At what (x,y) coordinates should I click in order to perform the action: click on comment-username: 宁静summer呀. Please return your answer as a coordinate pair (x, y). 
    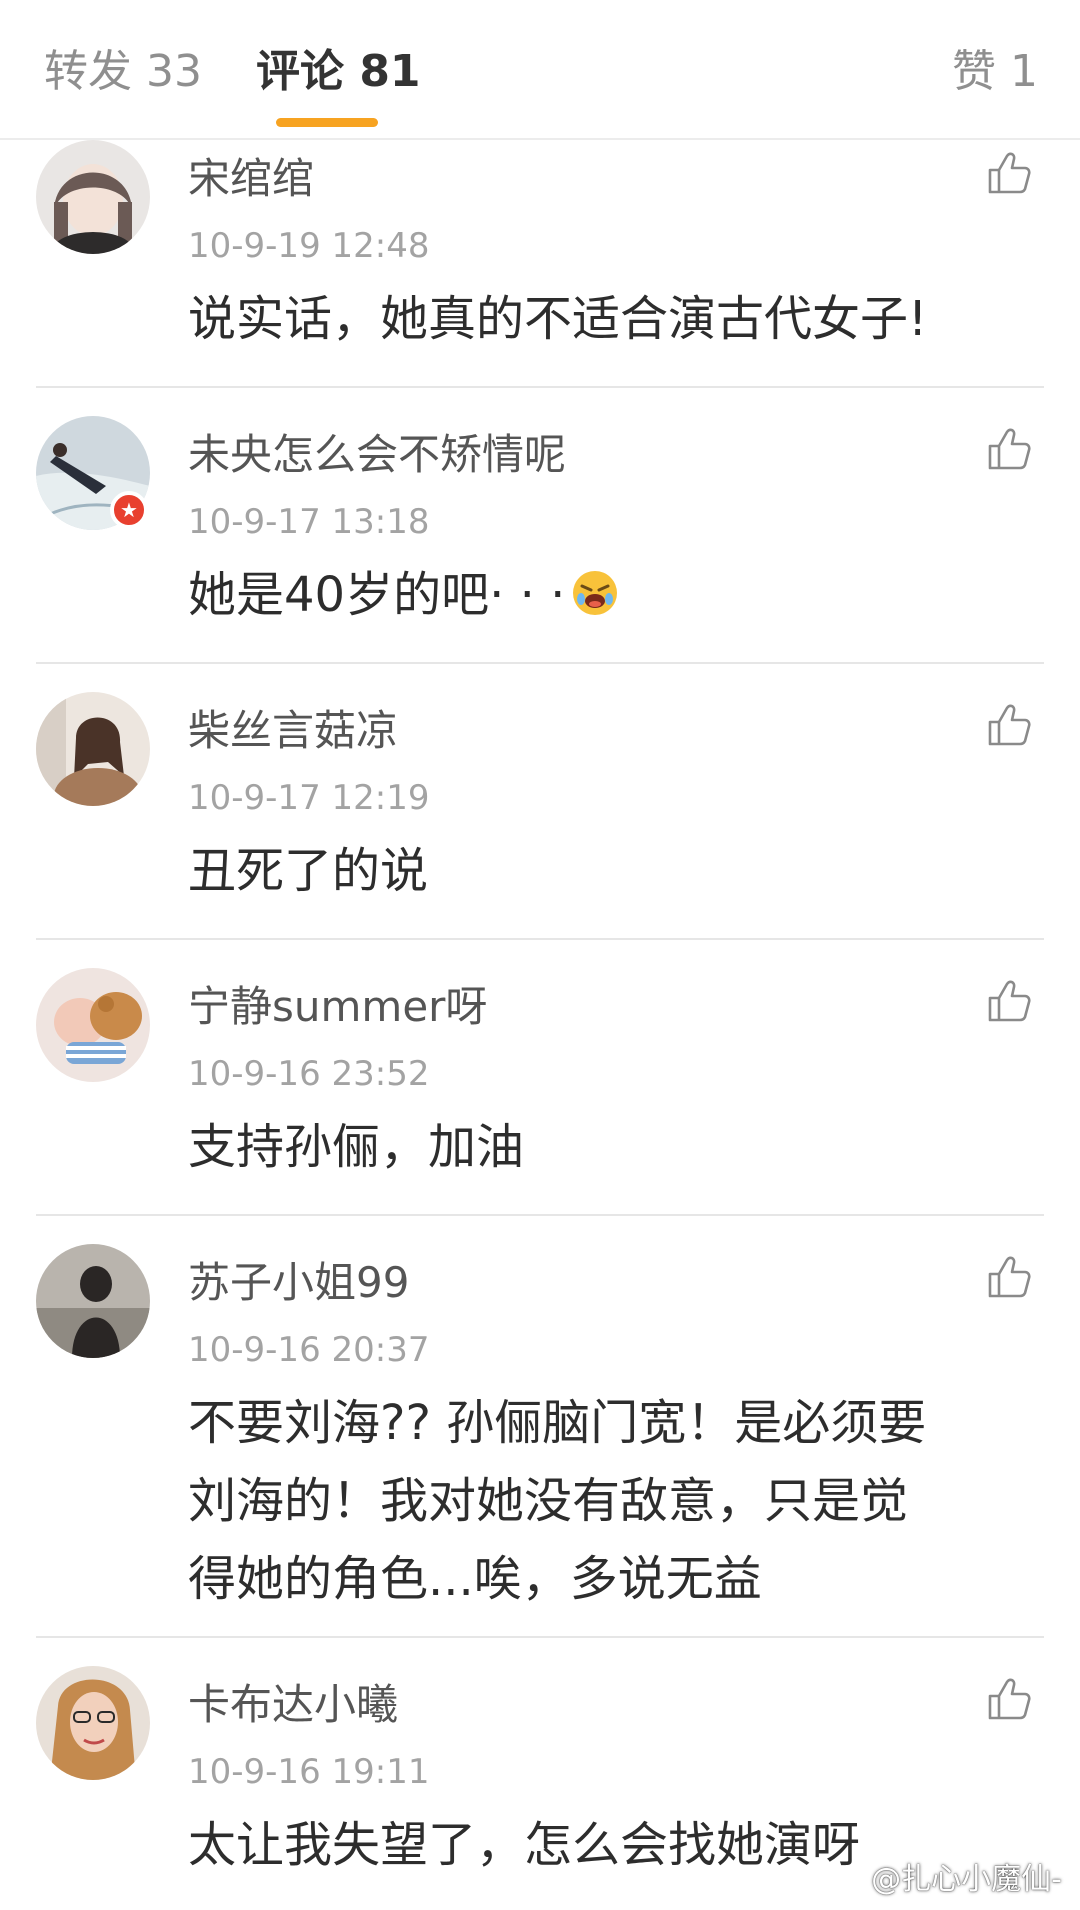
    Looking at the image, I should click on (337, 1007).